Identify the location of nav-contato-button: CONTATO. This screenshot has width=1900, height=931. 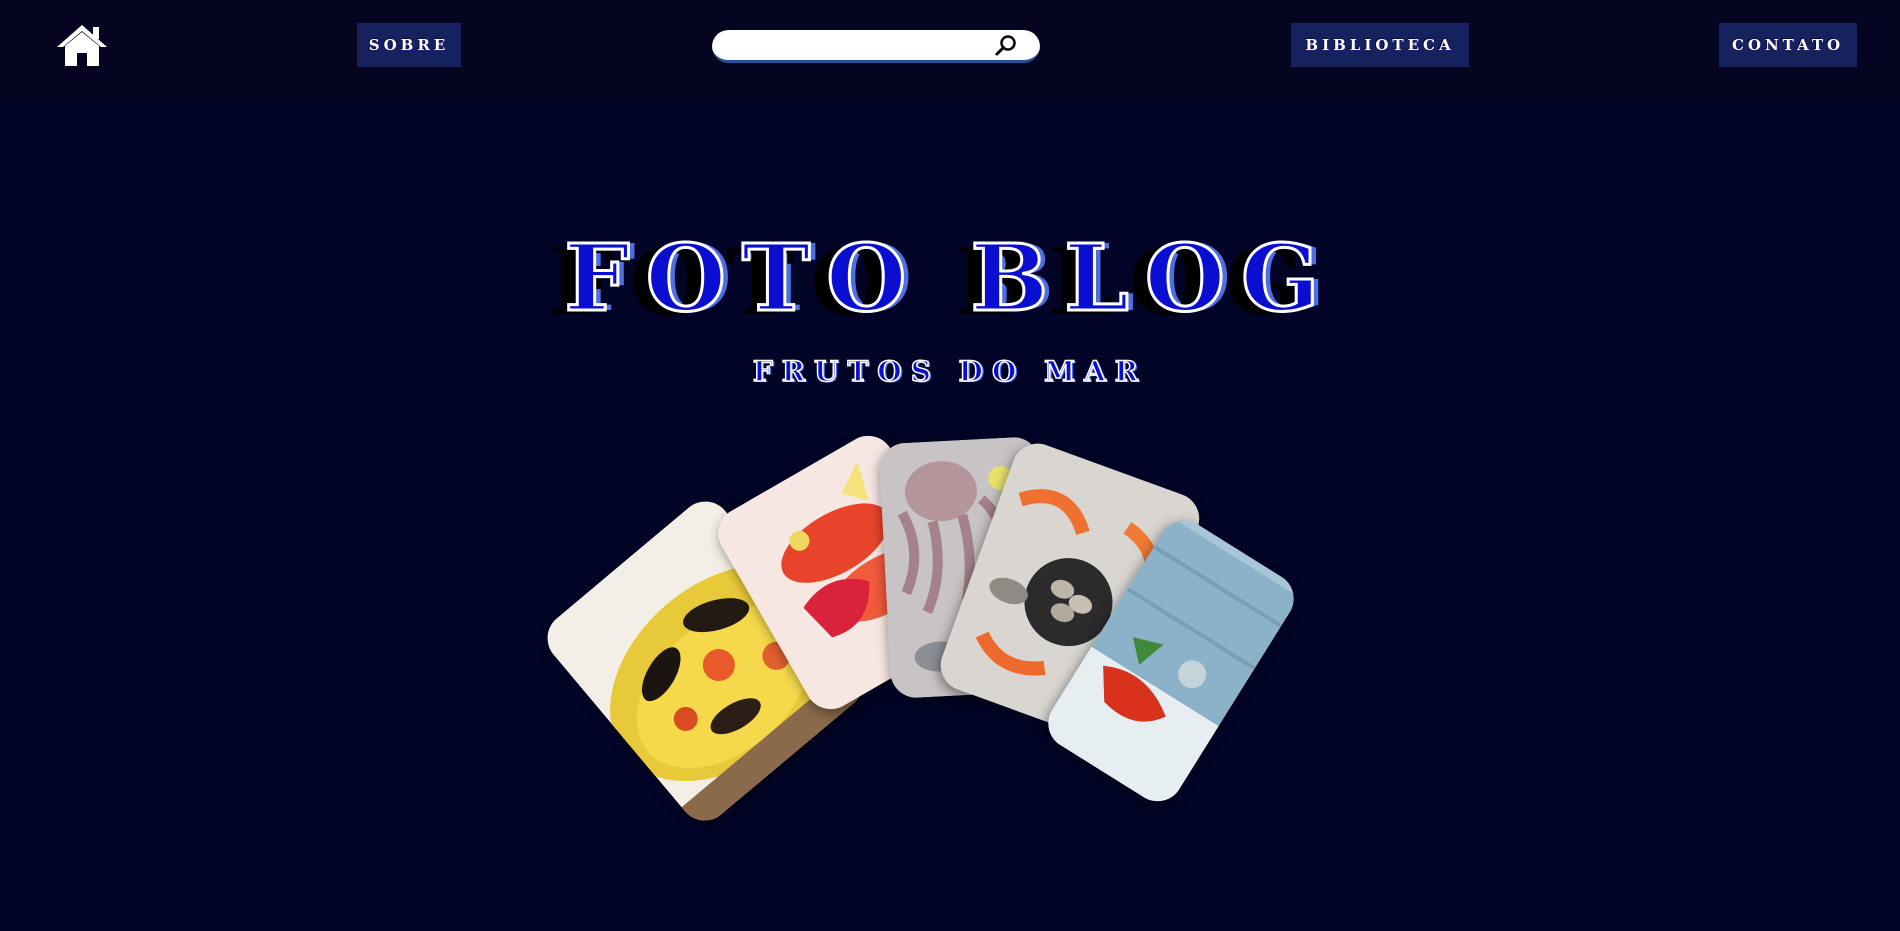
(1788, 45).